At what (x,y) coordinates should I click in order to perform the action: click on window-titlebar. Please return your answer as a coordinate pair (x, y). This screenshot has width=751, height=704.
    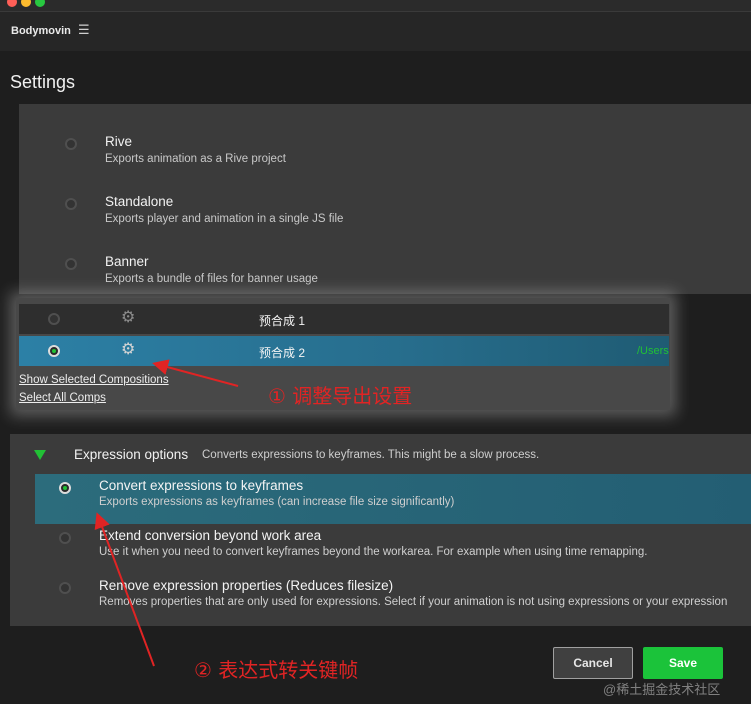
    Looking at the image, I should click on (375, 6).